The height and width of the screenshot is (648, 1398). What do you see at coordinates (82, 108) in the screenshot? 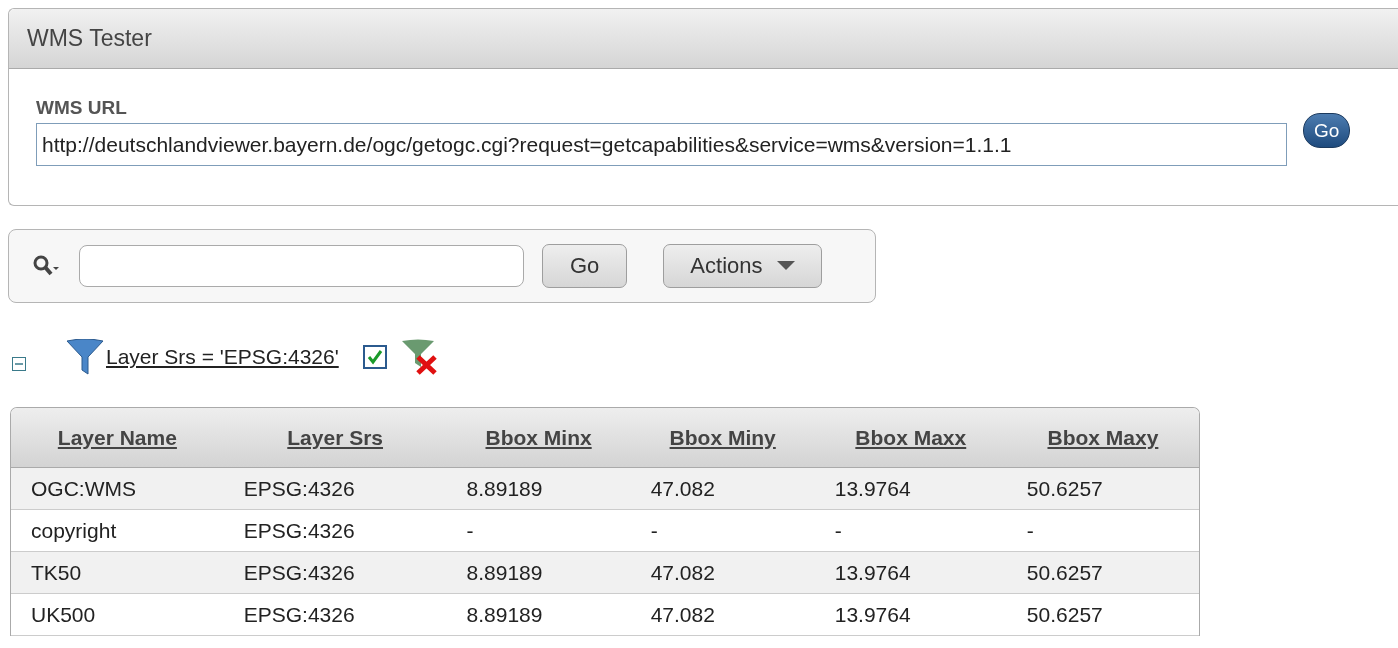
I see `field-label: WMS URL` at bounding box center [82, 108].